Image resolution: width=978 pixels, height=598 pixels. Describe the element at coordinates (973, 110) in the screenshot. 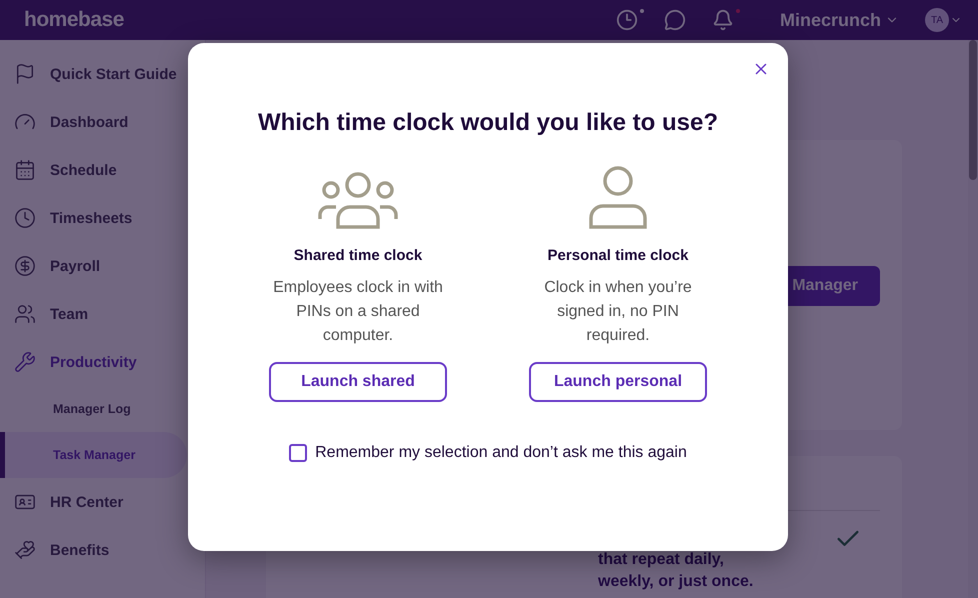

I see `scrollbar-thumb` at that location.